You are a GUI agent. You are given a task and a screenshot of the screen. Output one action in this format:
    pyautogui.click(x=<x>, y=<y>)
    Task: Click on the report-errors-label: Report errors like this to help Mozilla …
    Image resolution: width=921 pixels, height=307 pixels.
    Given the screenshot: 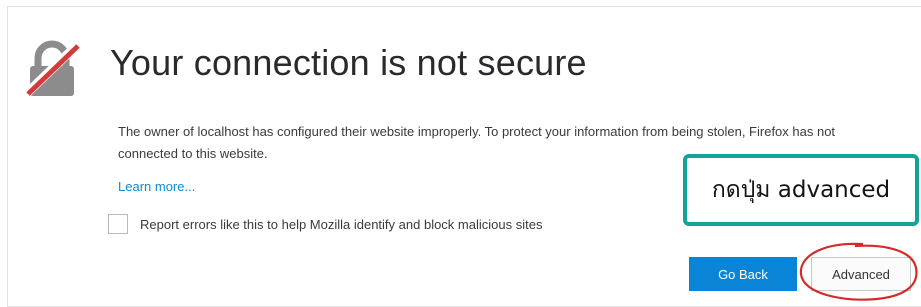 What is the action you would take?
    pyautogui.click(x=341, y=224)
    